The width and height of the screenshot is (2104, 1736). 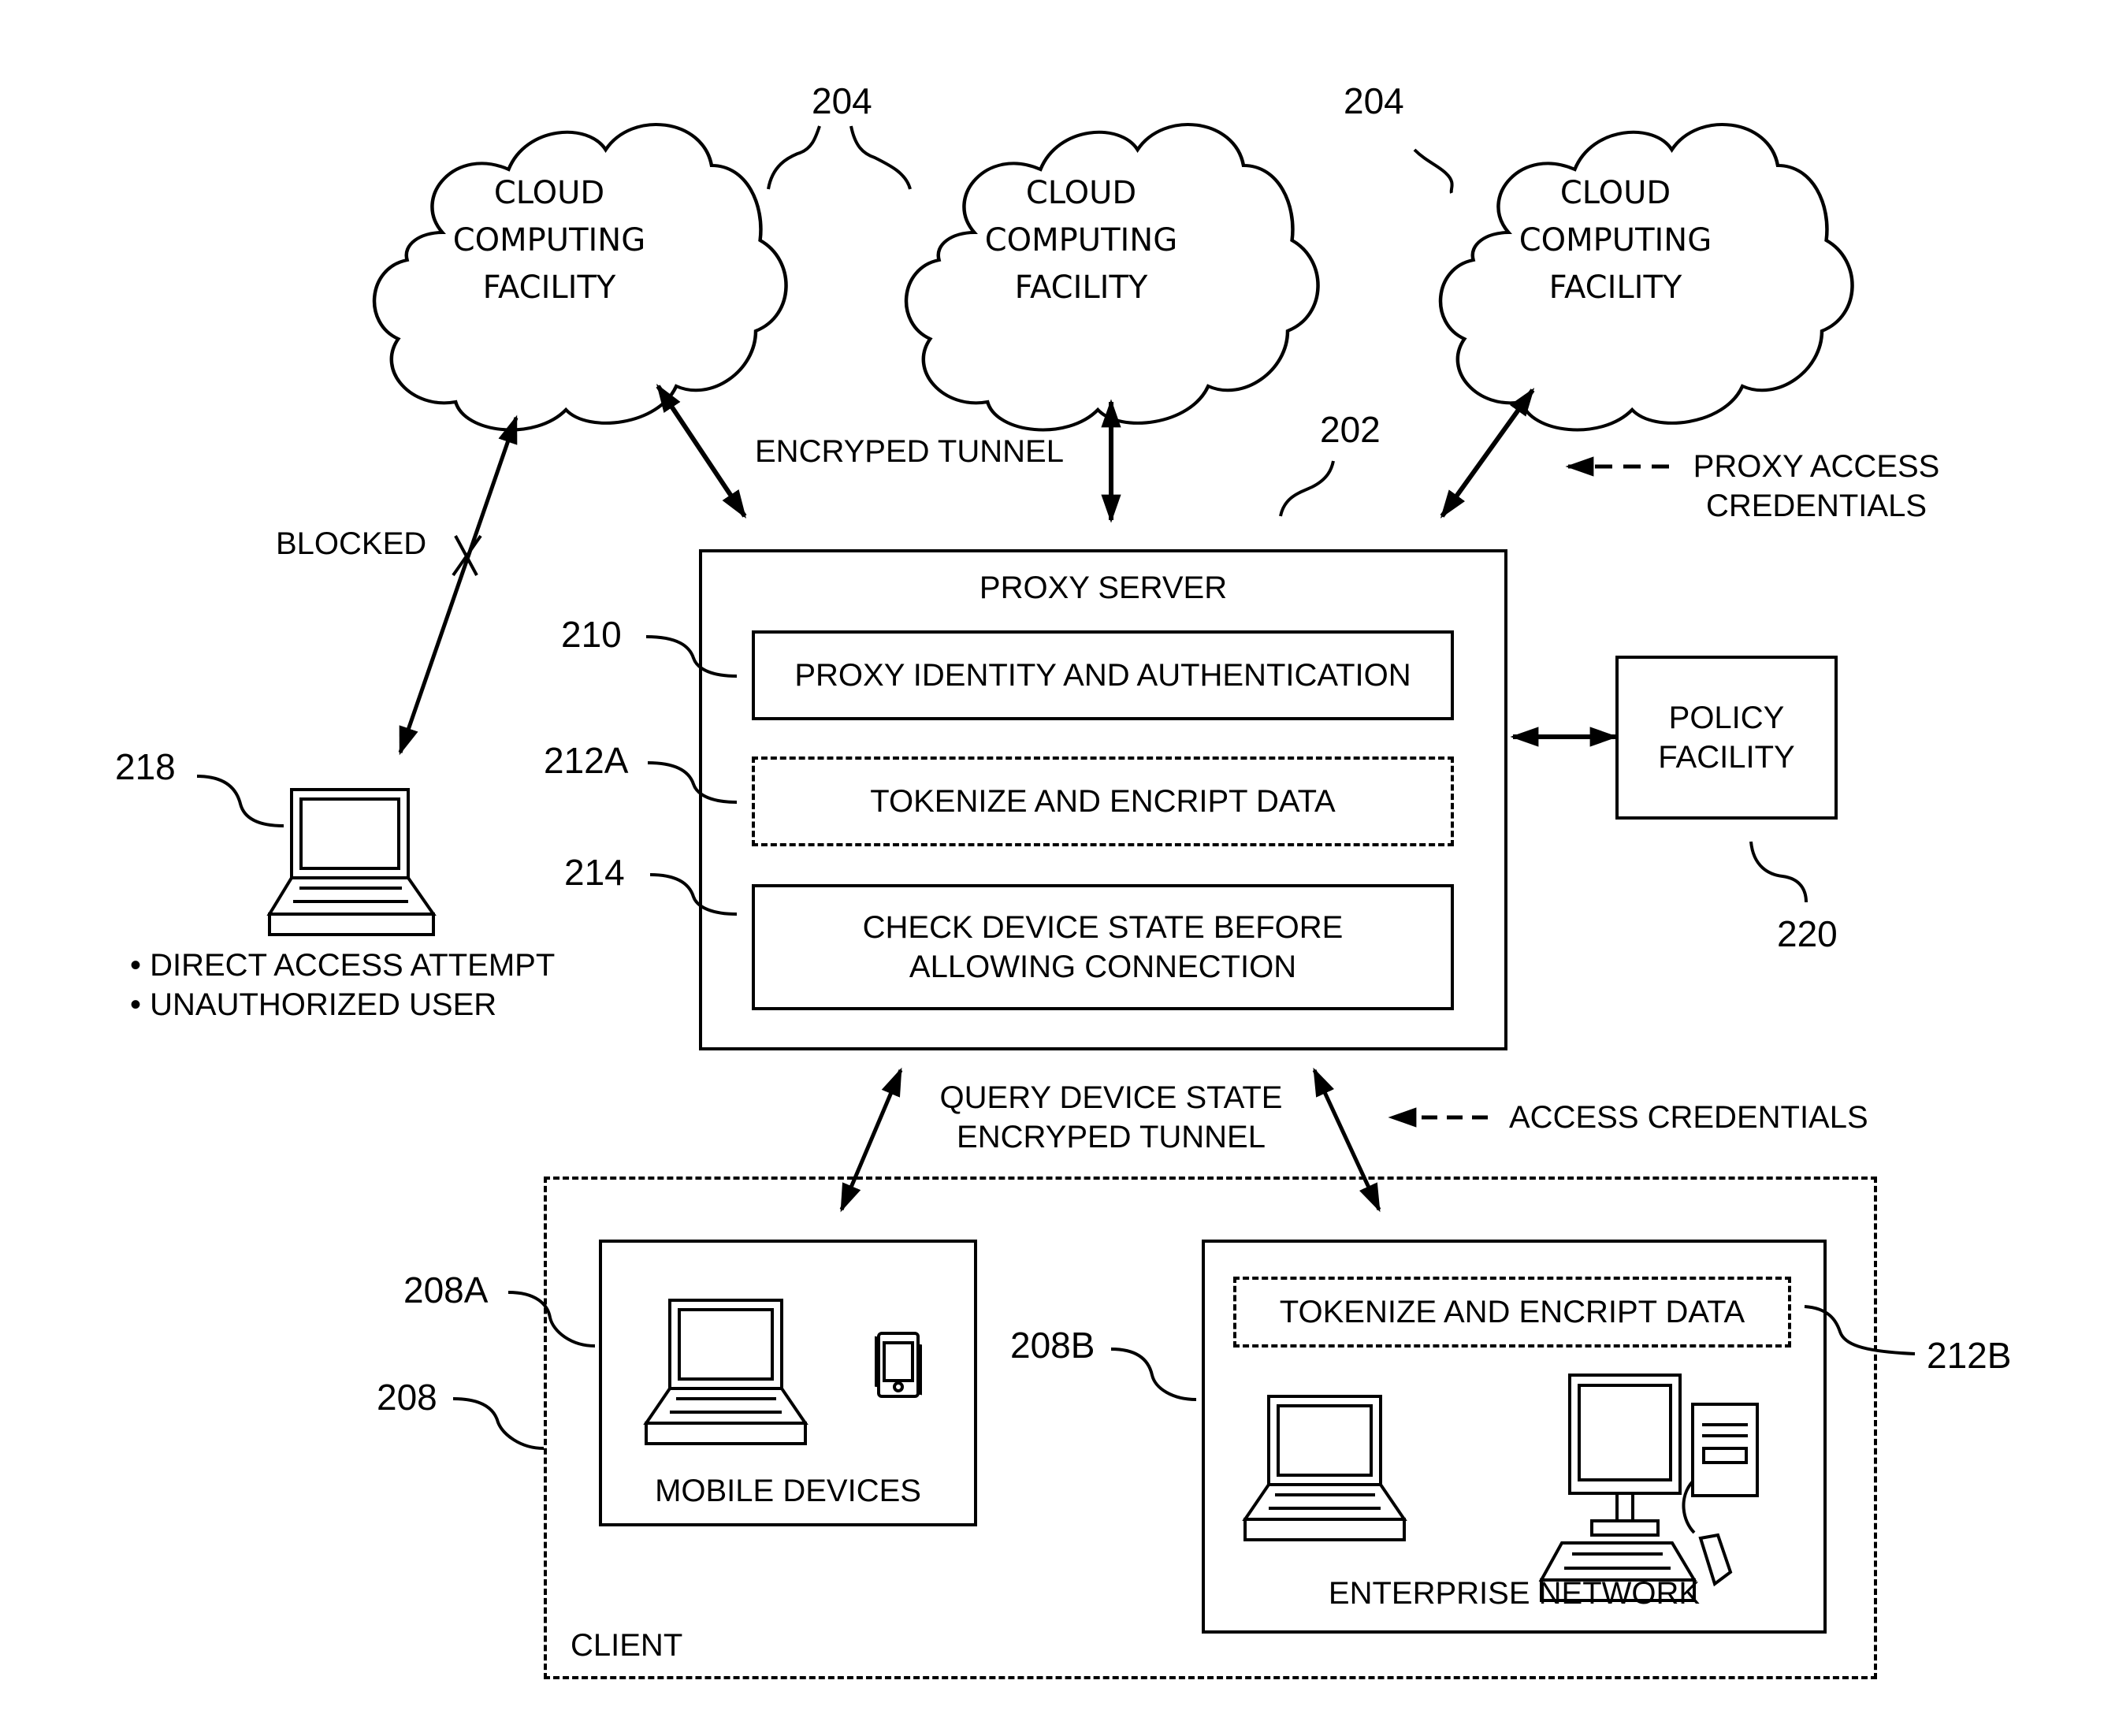 I want to click on policy-line1: POLICY, so click(x=1726, y=718).